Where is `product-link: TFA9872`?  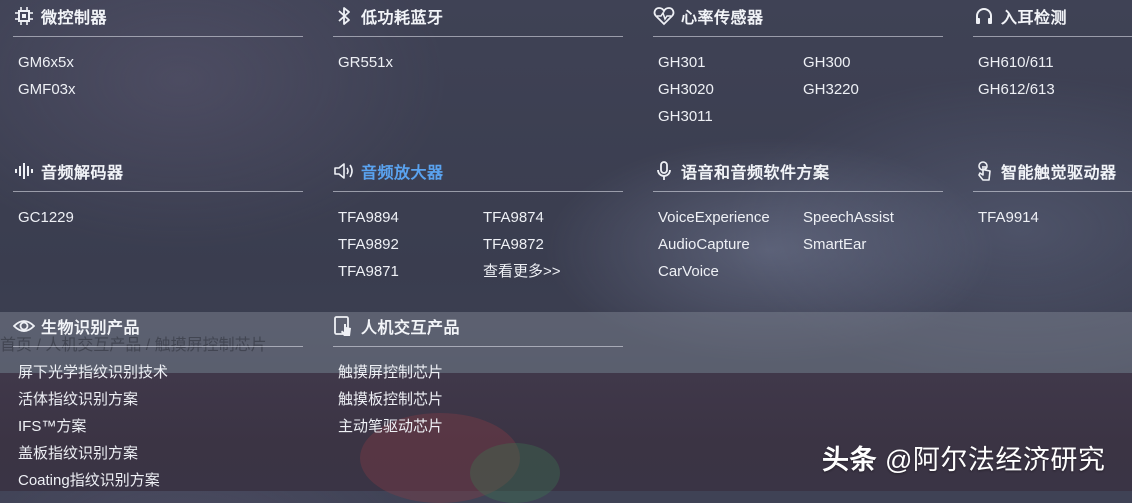 product-link: TFA9872 is located at coordinates (555, 244).